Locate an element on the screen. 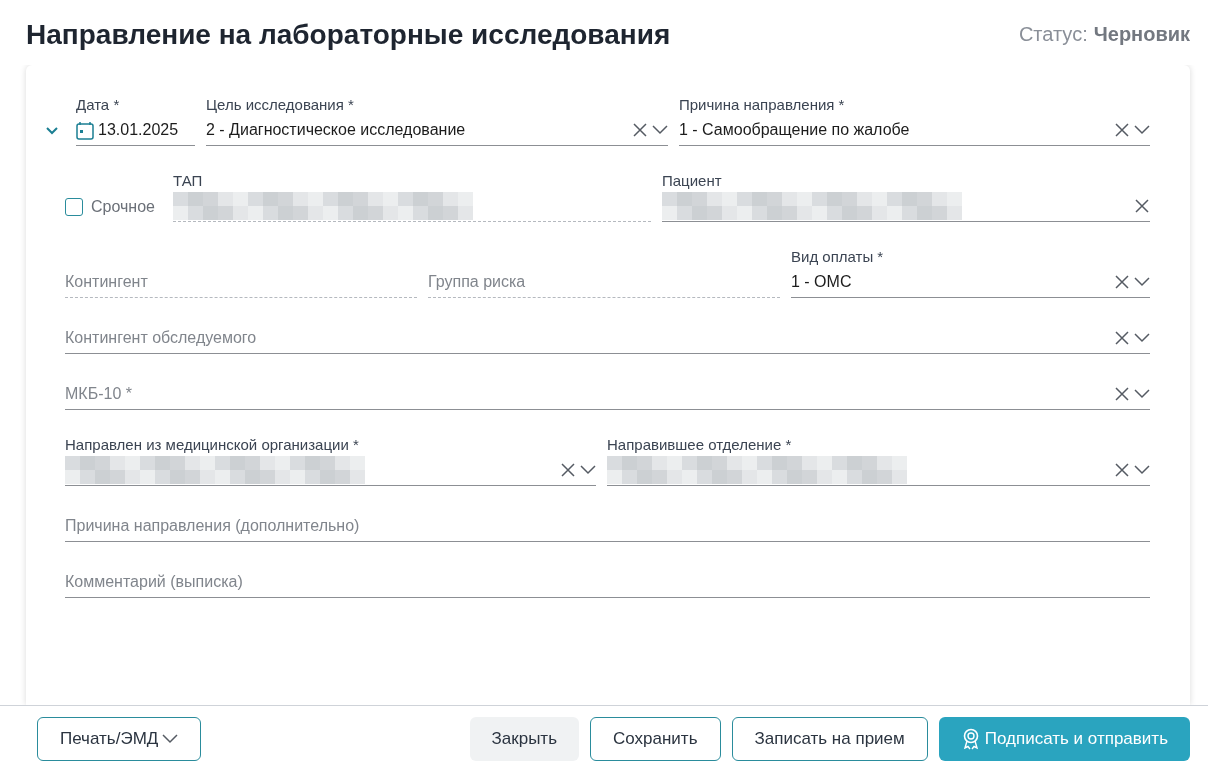 The width and height of the screenshot is (1208, 772). page-title: Направление на лабораторные исследования is located at coordinates (348, 34).